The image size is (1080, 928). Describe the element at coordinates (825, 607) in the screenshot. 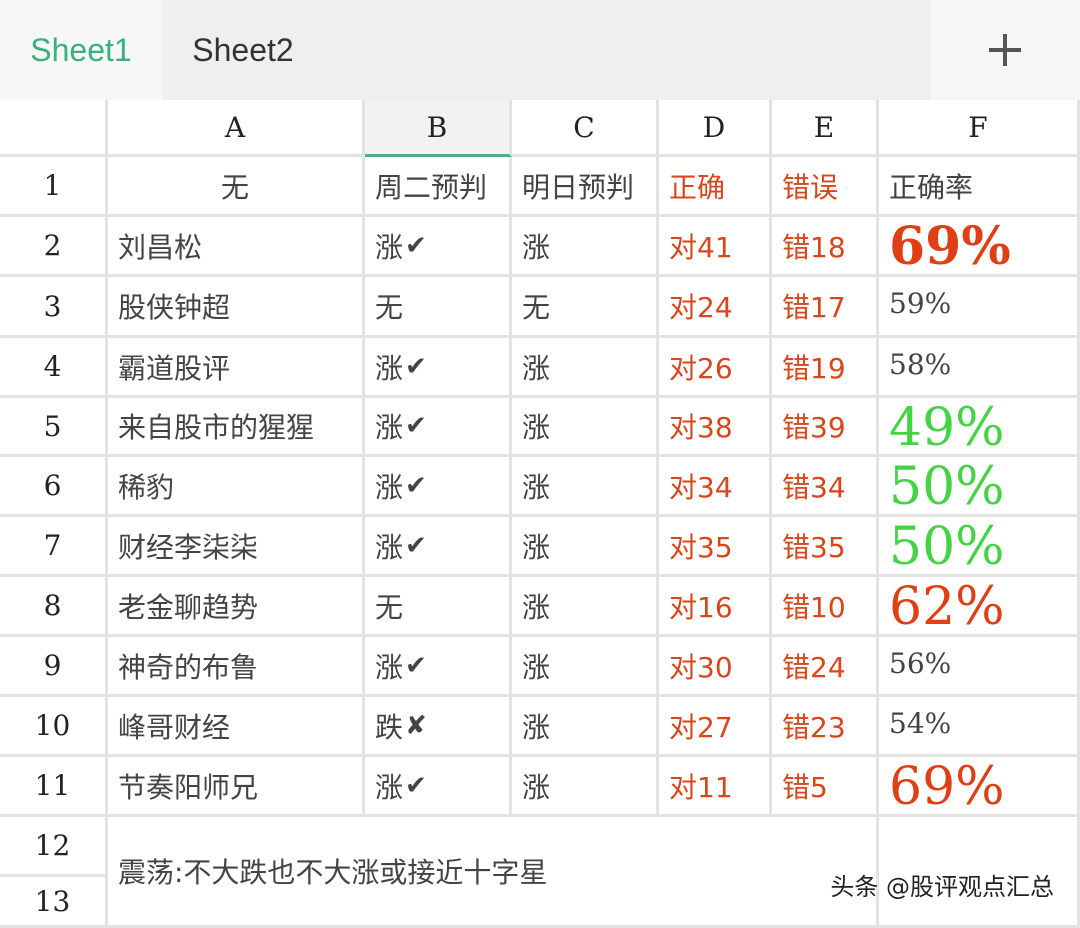

I see `cell-e8: 错10` at that location.